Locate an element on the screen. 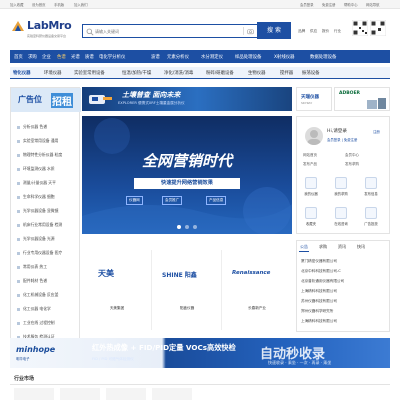  sidebar-item: 环境监测仪器 水质 is located at coordinates (36, 169).